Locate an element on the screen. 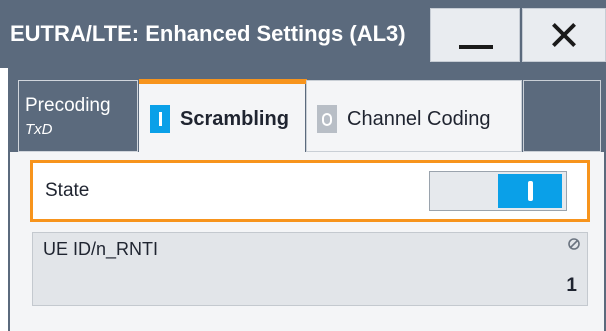 The height and width of the screenshot is (331, 606). tab-scrambling: Scrambling is located at coordinates (223, 115).